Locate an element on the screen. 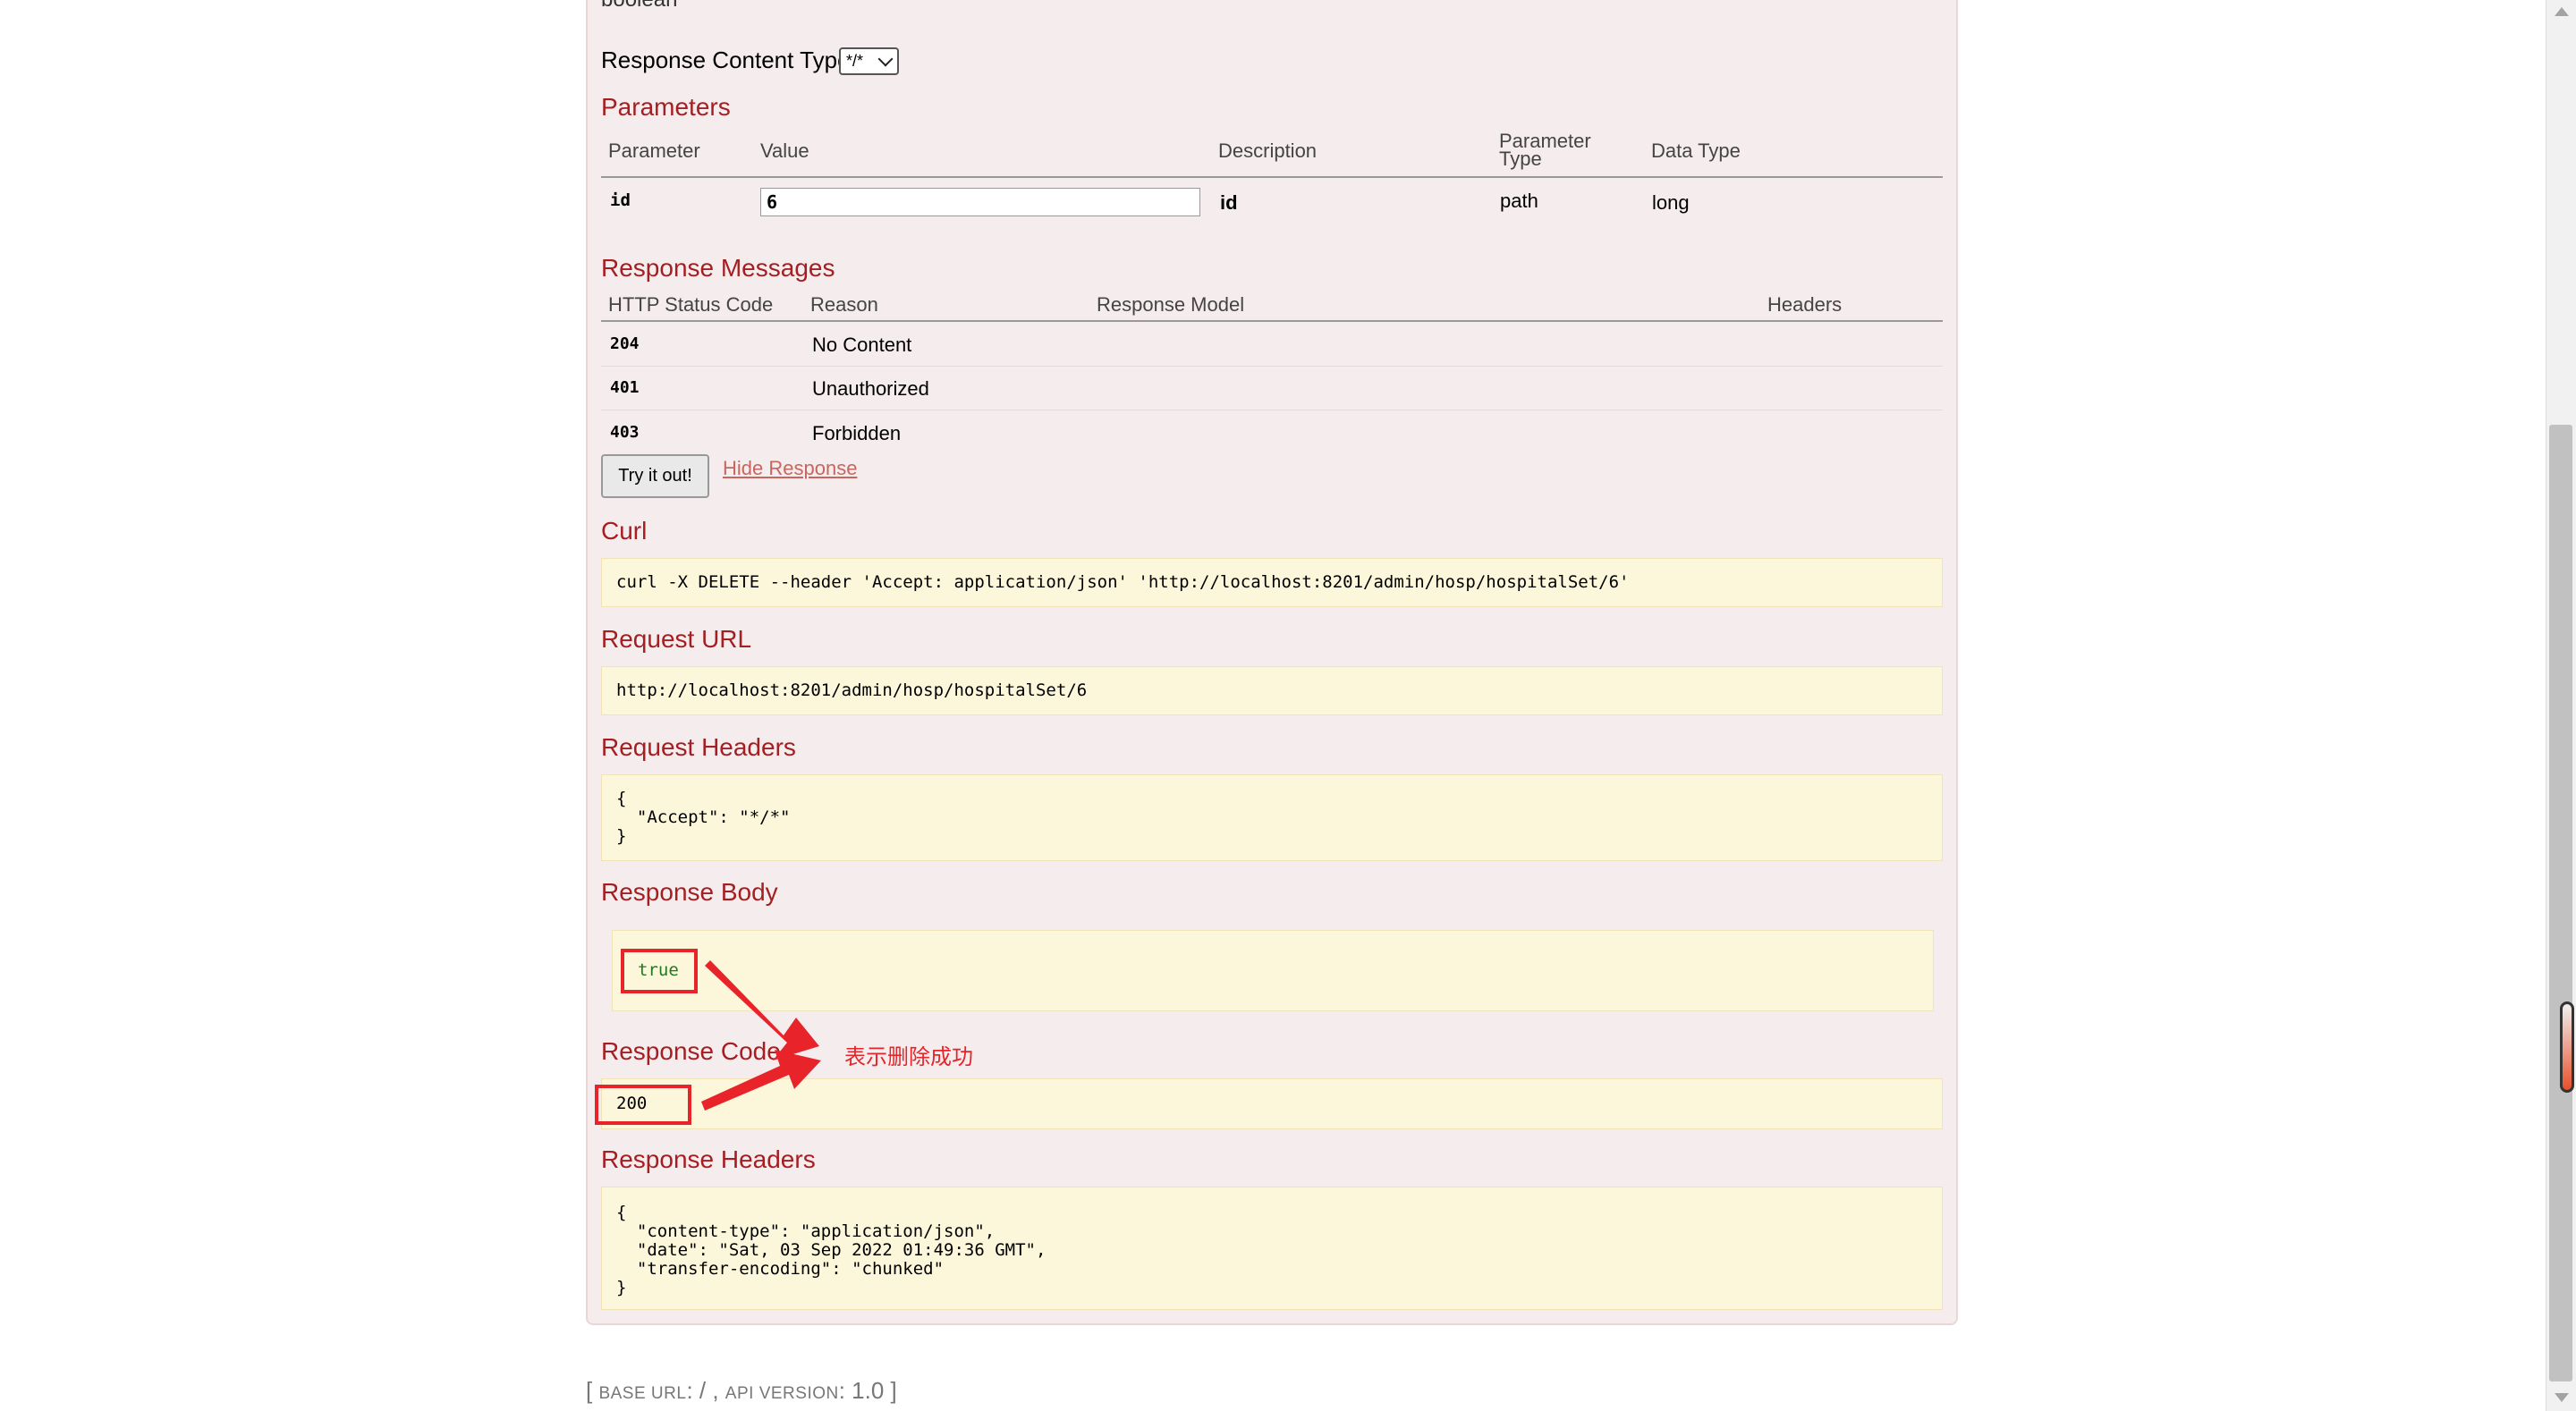 Image resolution: width=2576 pixels, height=1411 pixels. status-code-403: 403 is located at coordinates (625, 433).